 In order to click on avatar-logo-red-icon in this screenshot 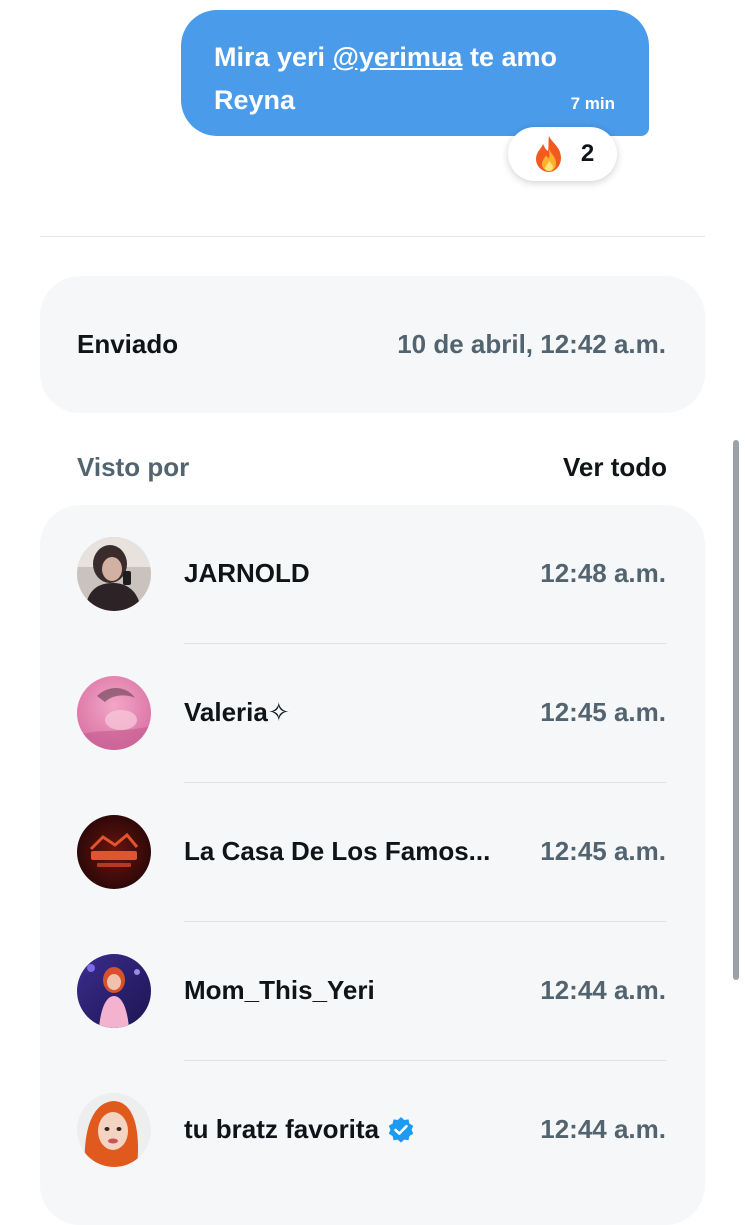, I will do `click(114, 852)`.